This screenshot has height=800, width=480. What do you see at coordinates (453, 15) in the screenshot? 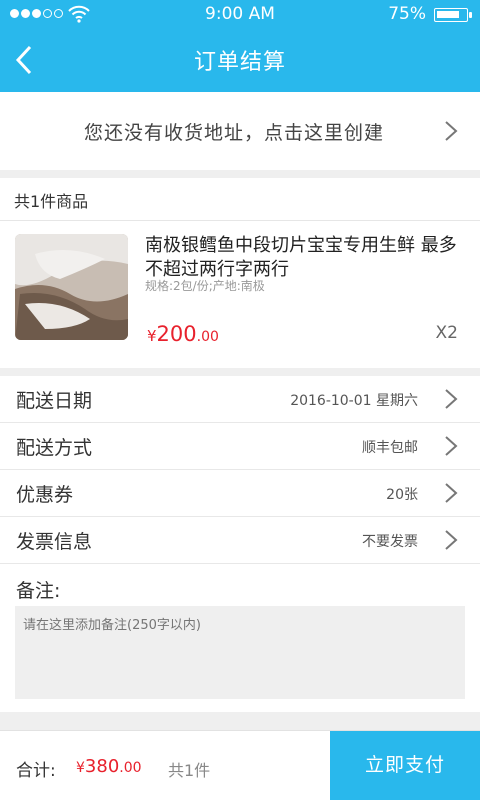
I see `battery-icon` at bounding box center [453, 15].